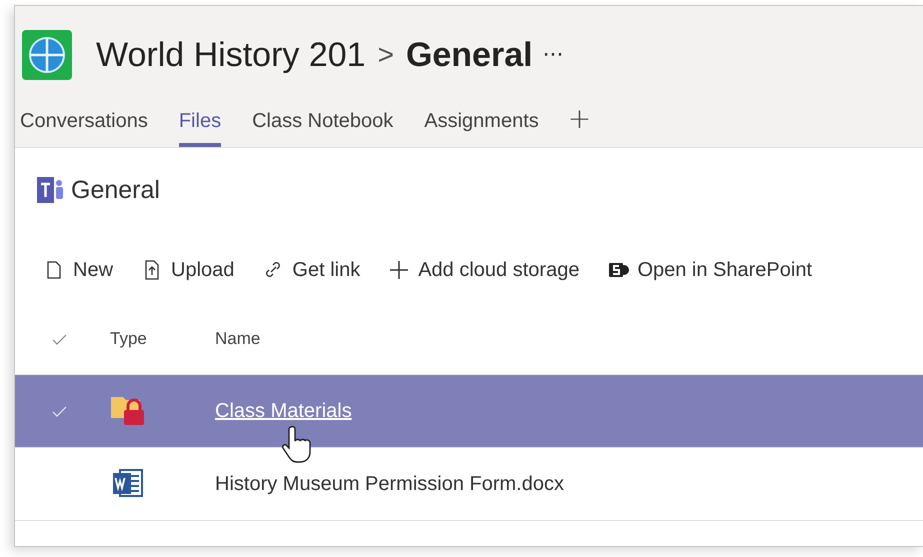  Describe the element at coordinates (231, 55) in the screenshot. I see `team-name: World History 201` at that location.